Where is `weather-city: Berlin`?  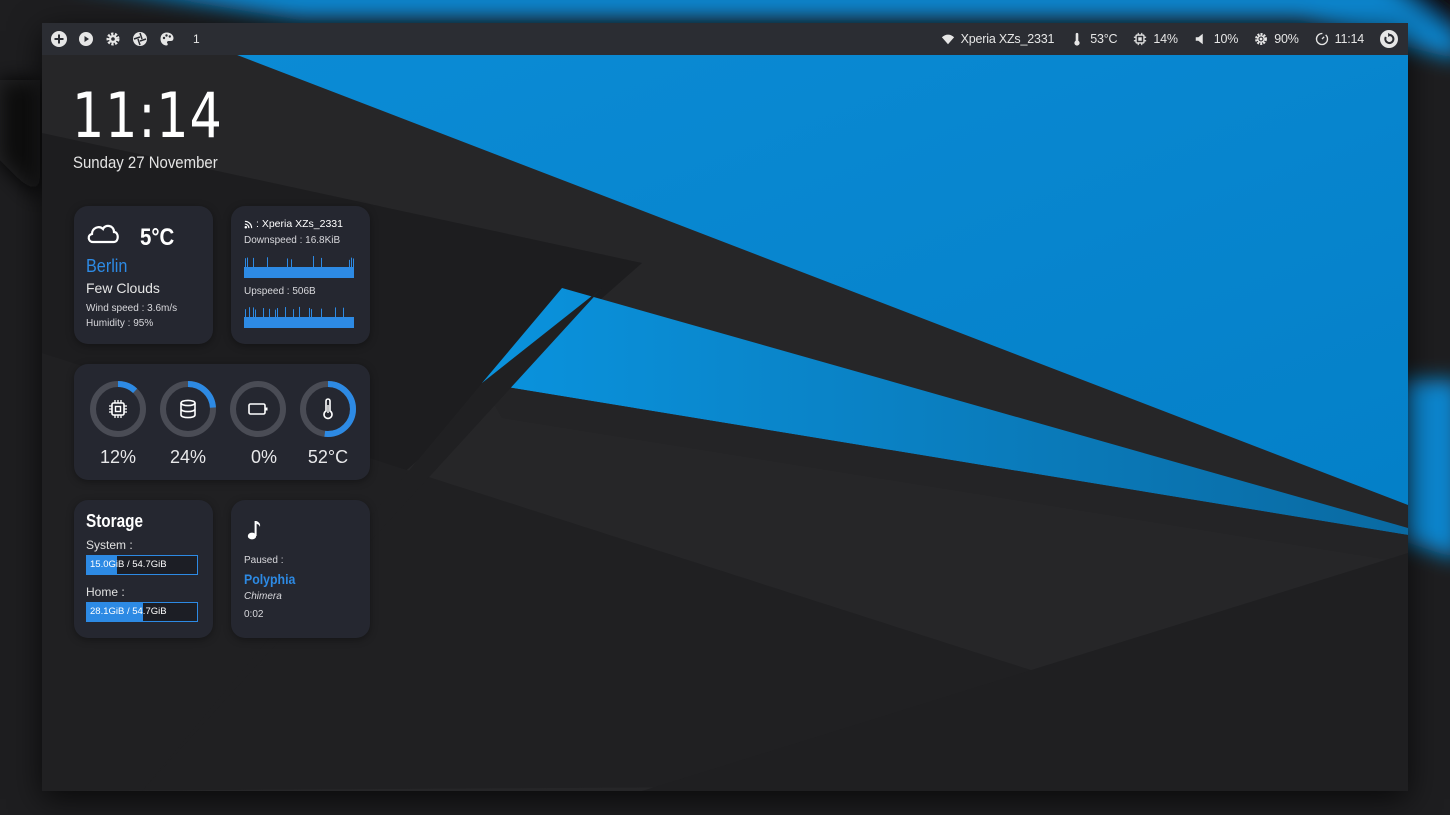 weather-city: Berlin is located at coordinates (107, 266).